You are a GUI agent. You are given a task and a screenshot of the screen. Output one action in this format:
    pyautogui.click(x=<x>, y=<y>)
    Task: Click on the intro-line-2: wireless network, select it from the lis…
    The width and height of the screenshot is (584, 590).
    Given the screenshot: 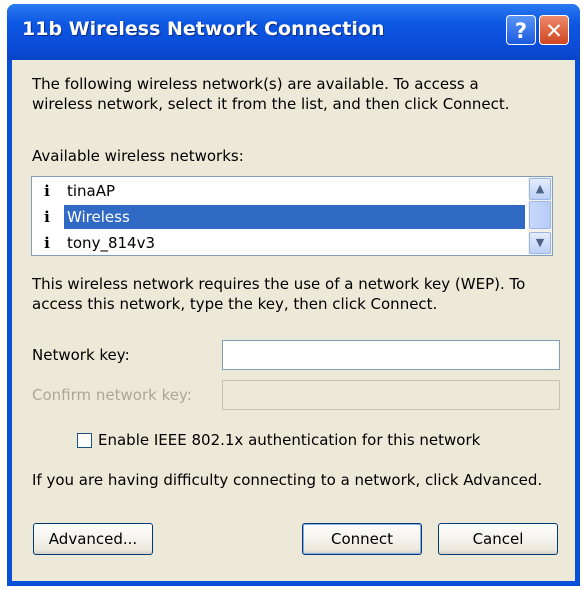 What is the action you would take?
    pyautogui.click(x=271, y=104)
    